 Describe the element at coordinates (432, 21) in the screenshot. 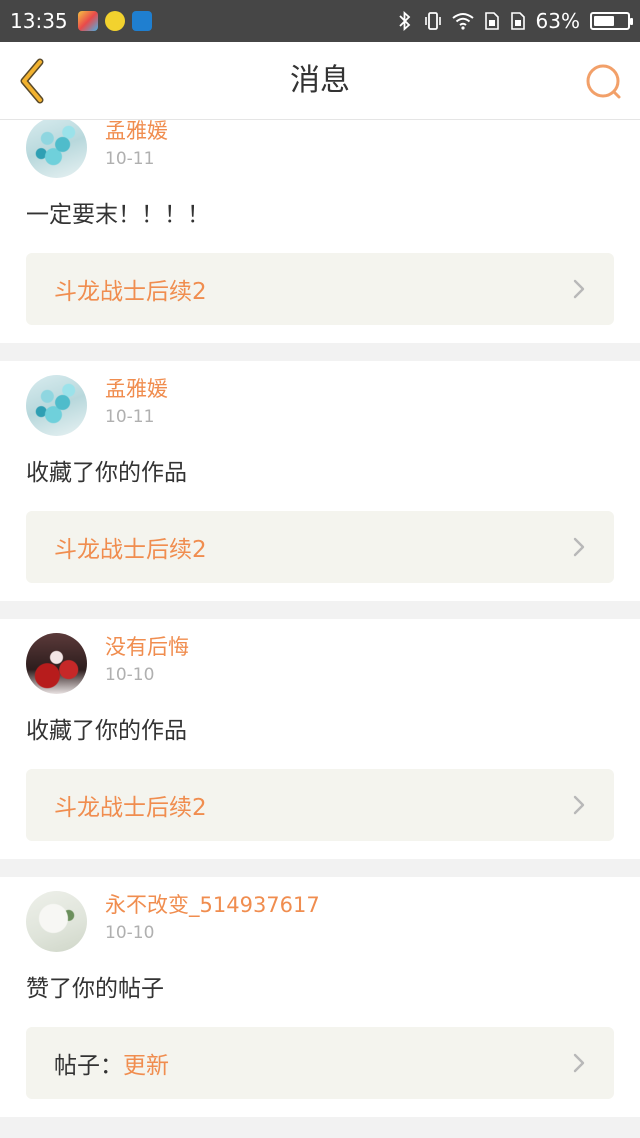

I see `vibrate-icon` at that location.